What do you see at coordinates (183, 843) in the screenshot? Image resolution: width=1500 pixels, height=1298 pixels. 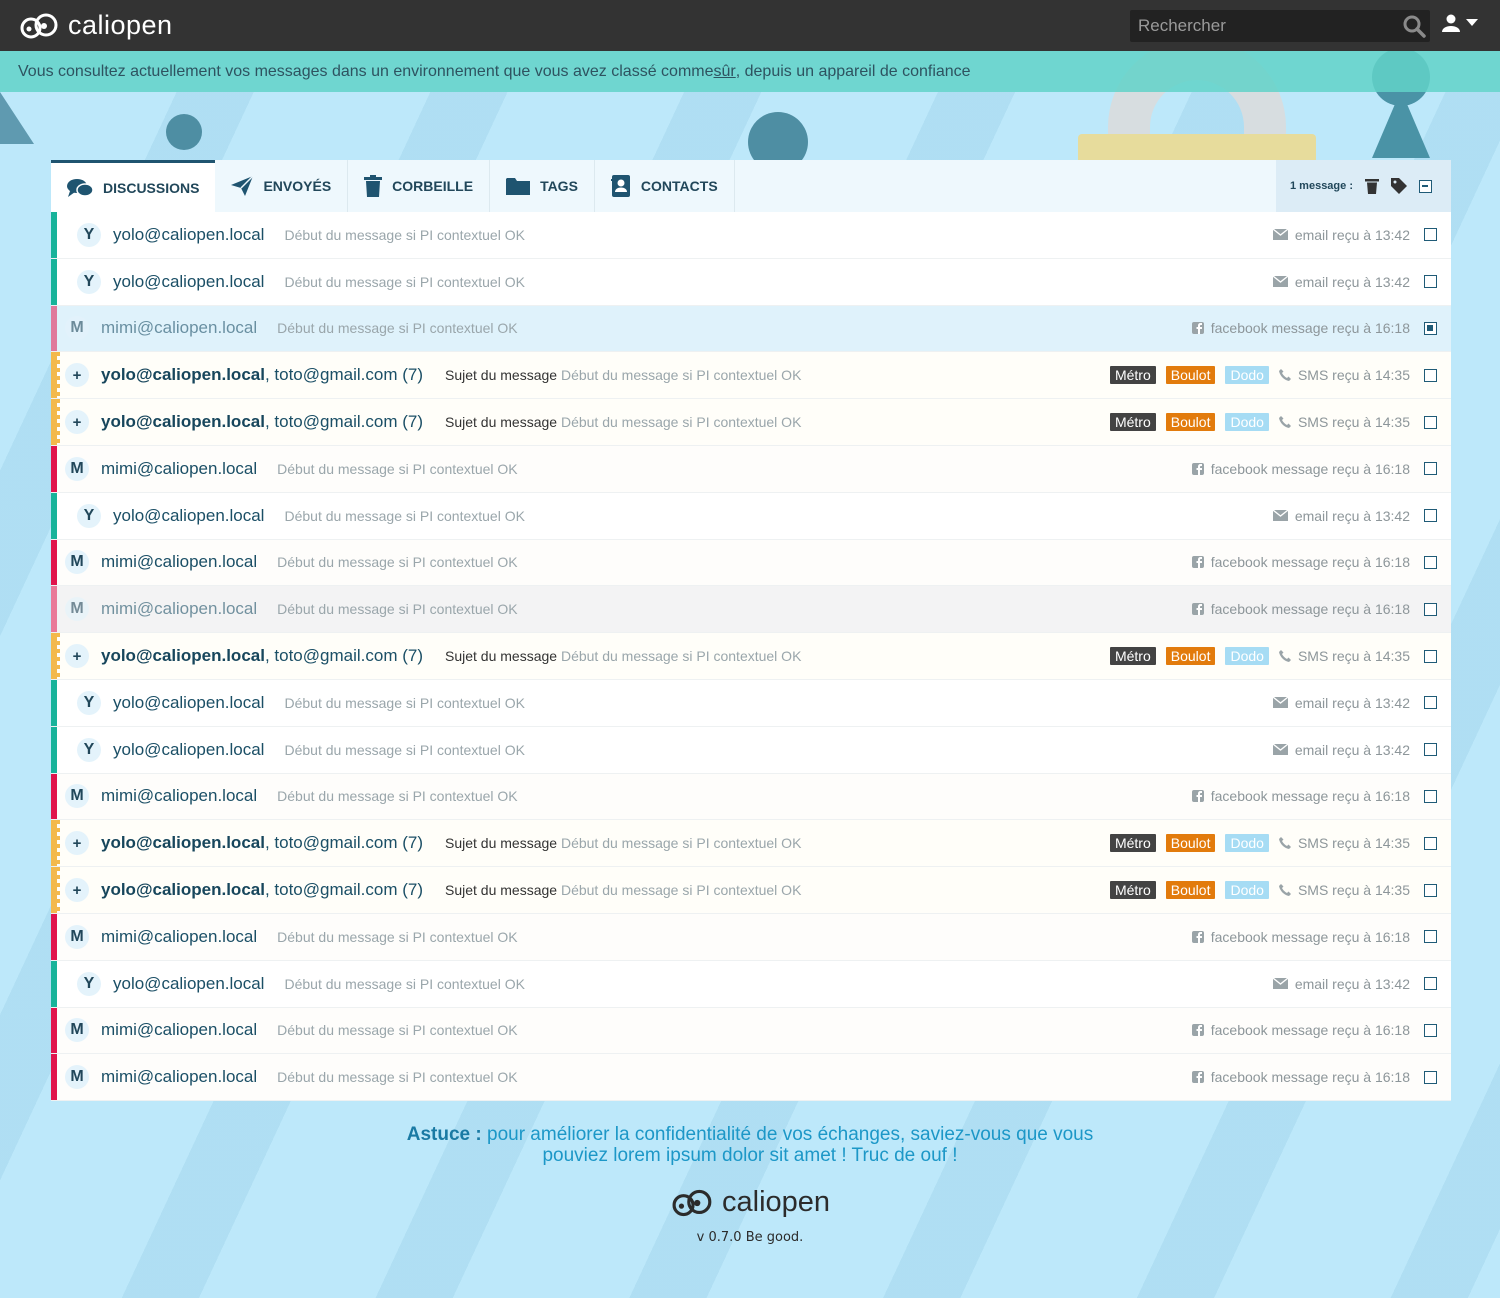 I see `sender-primary: yolo@caliopen.local` at bounding box center [183, 843].